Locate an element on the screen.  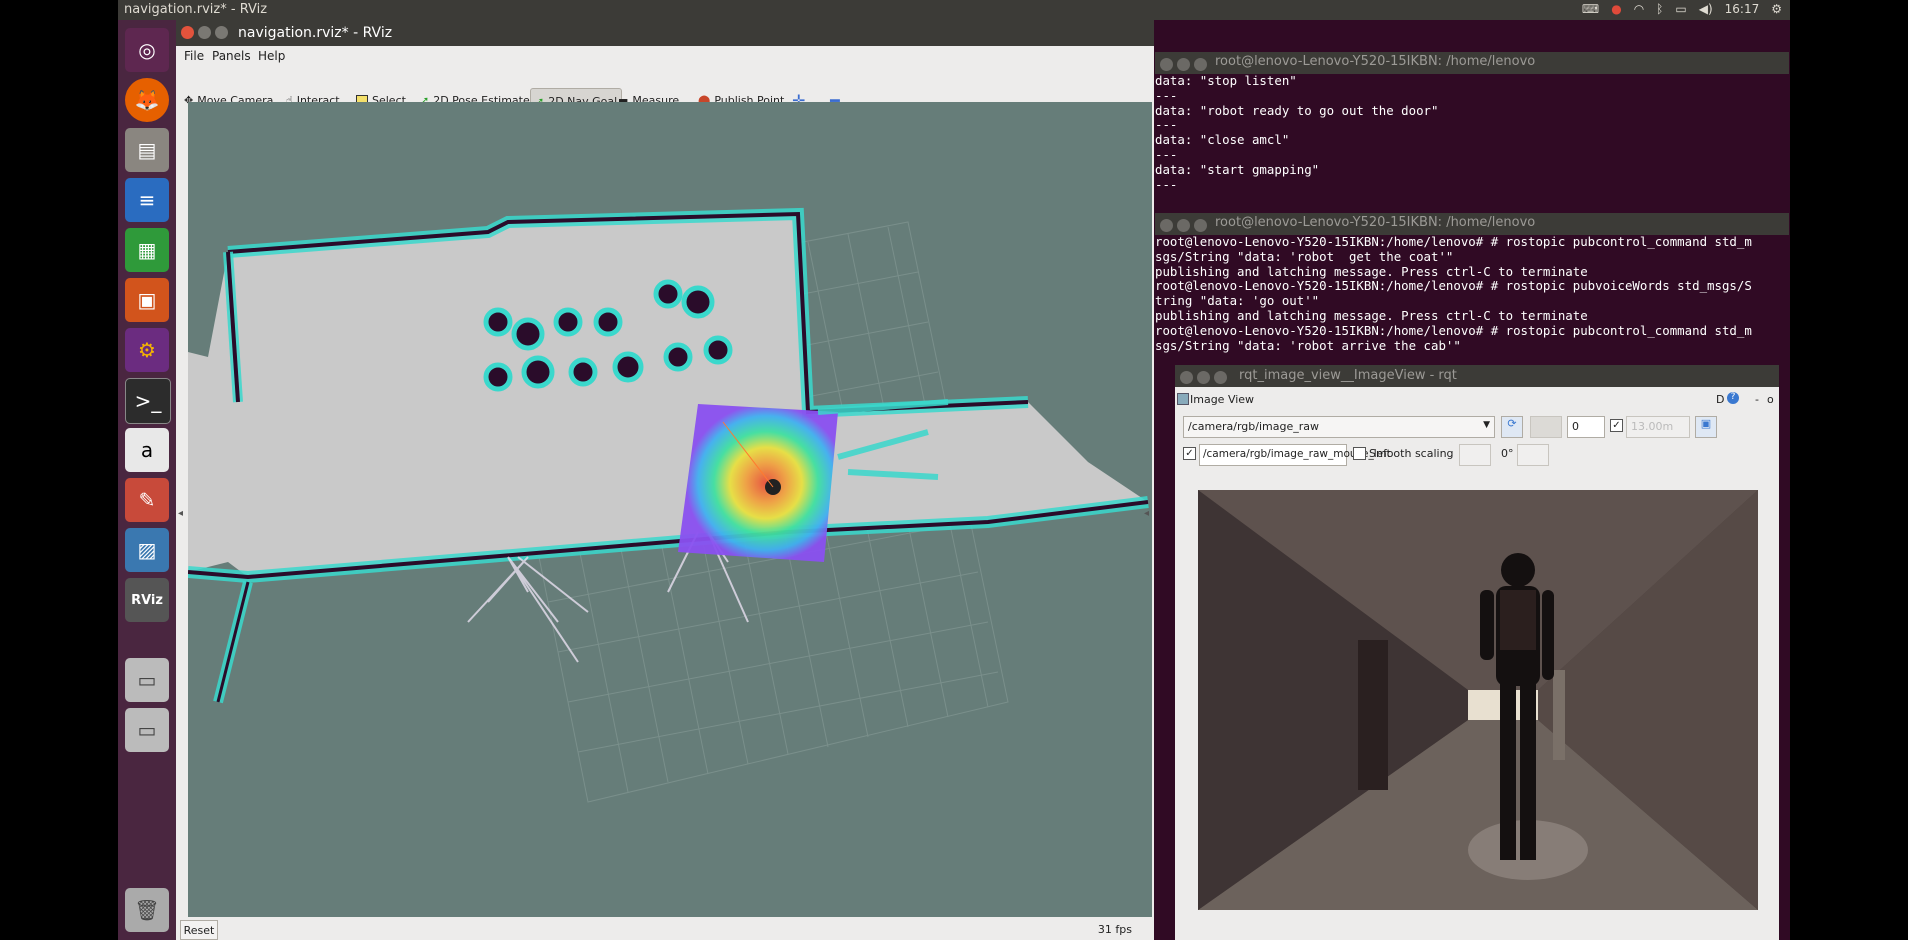
right-panel-toggle-icon: ◂ is located at coordinates (1146, 513).